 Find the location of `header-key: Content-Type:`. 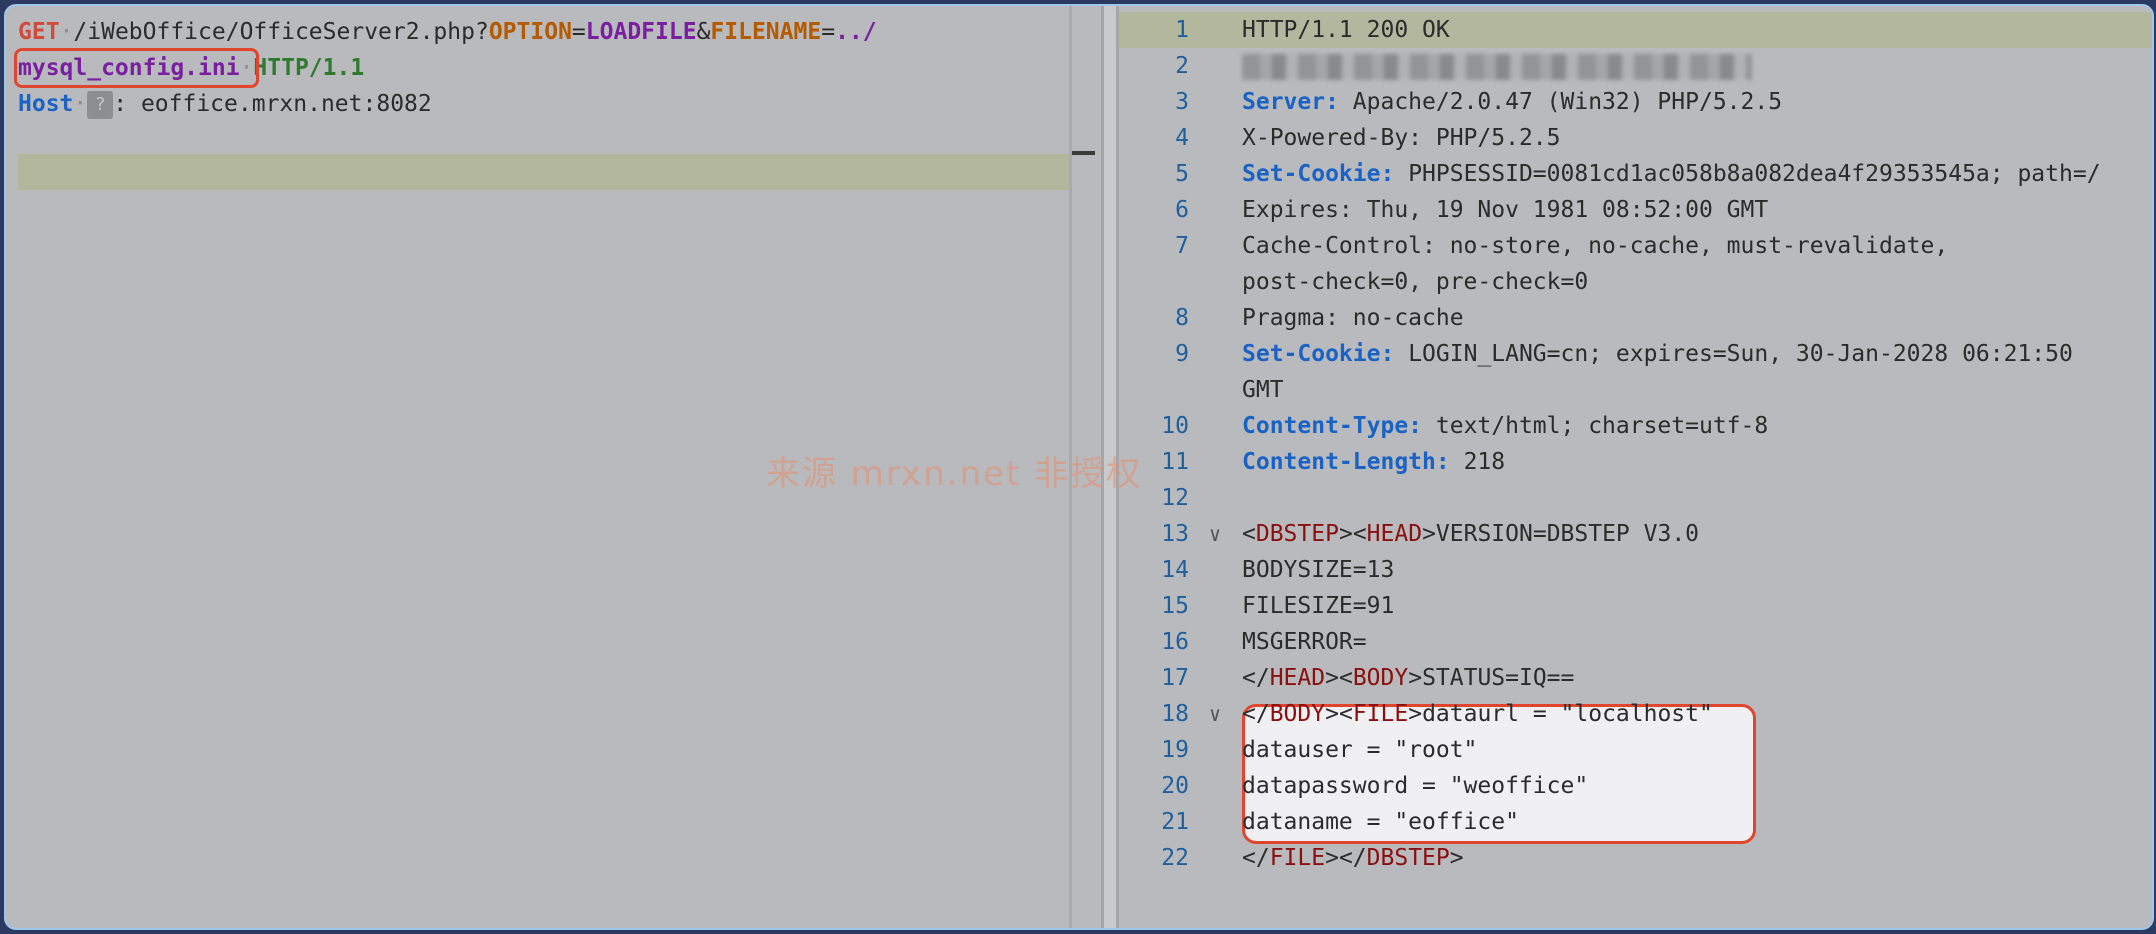

header-key: Content-Type: is located at coordinates (1332, 426).